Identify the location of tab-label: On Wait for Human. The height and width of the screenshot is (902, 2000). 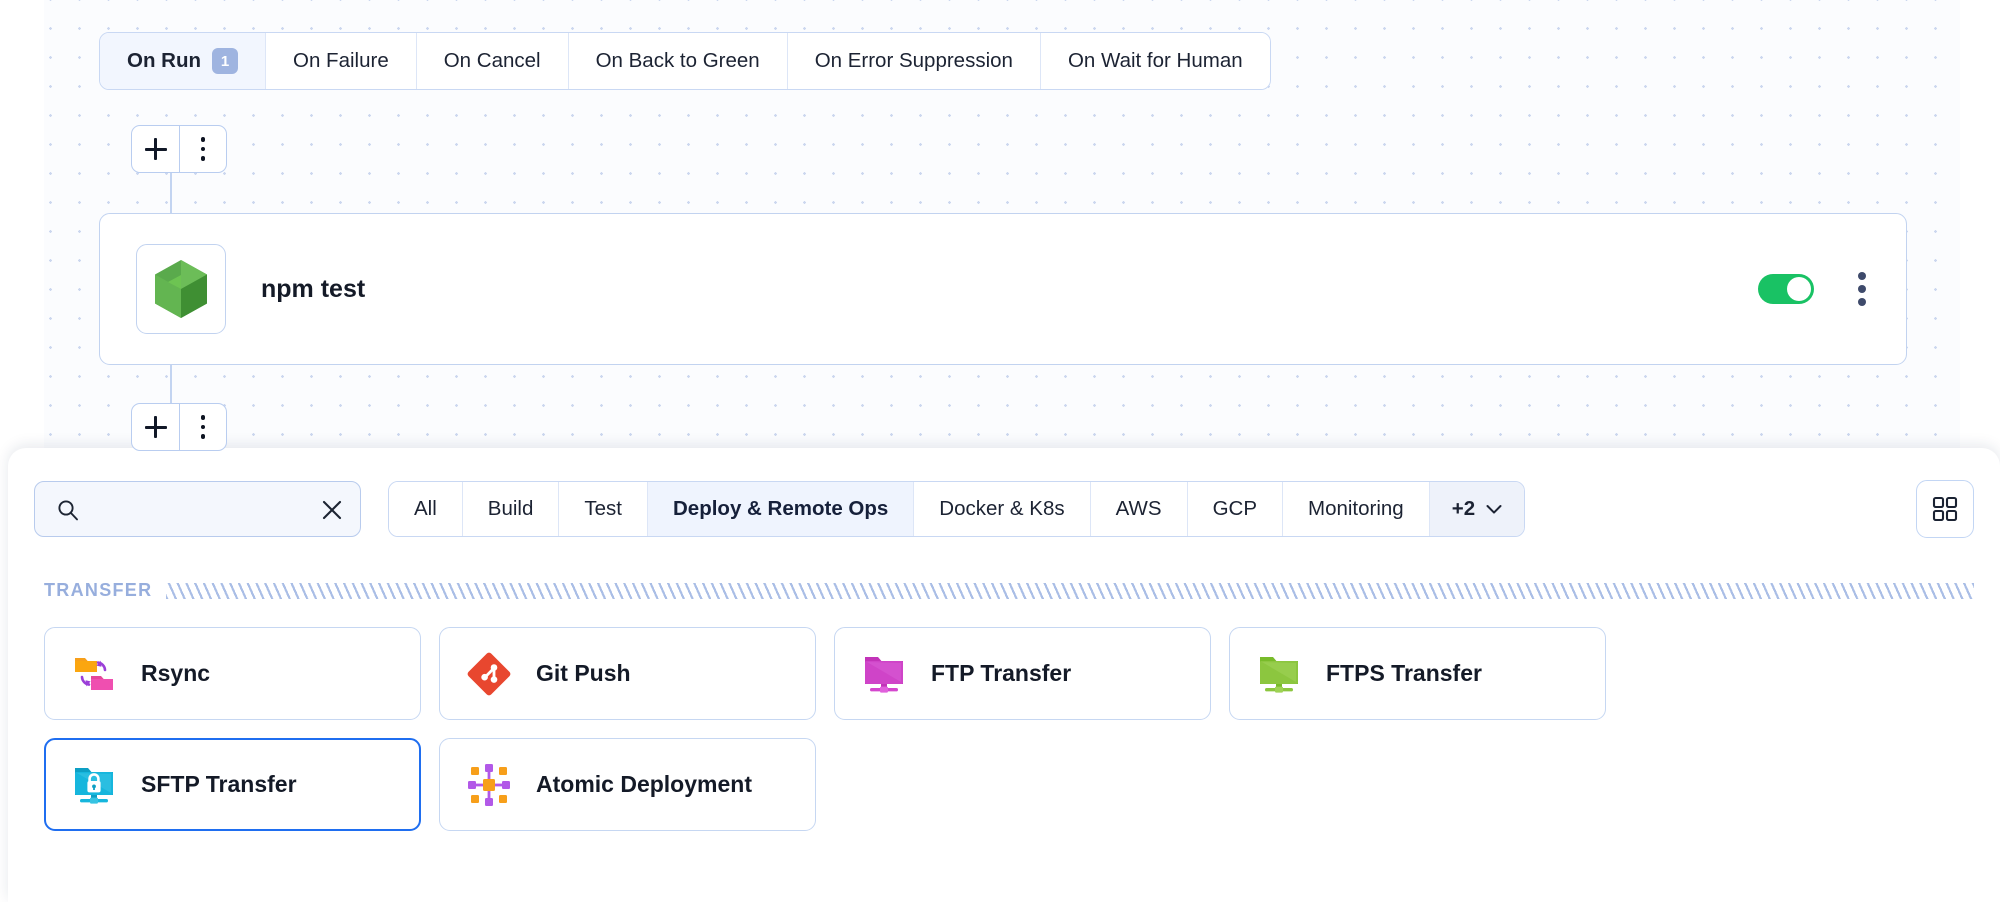
(1155, 60).